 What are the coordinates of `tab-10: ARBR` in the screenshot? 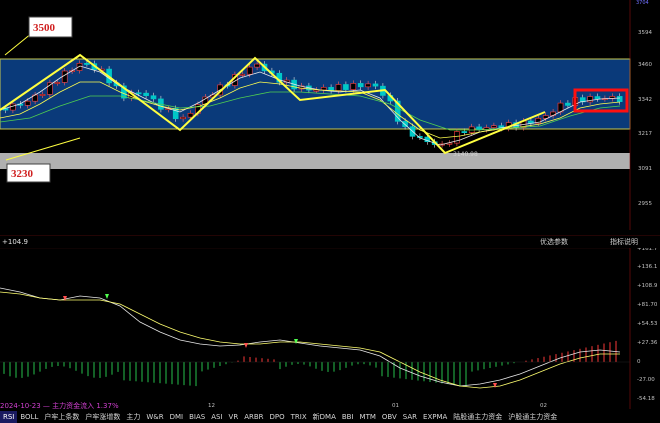 It's located at (253, 417).